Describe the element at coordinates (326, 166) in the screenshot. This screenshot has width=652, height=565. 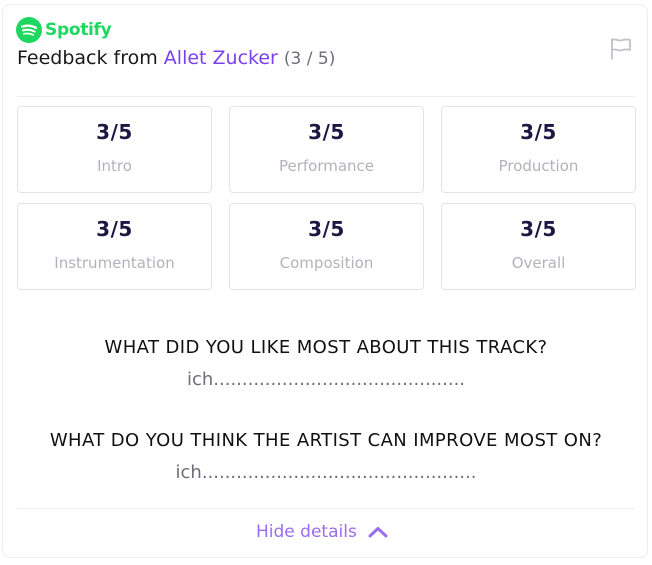
I see `rating-label: Performance` at that location.